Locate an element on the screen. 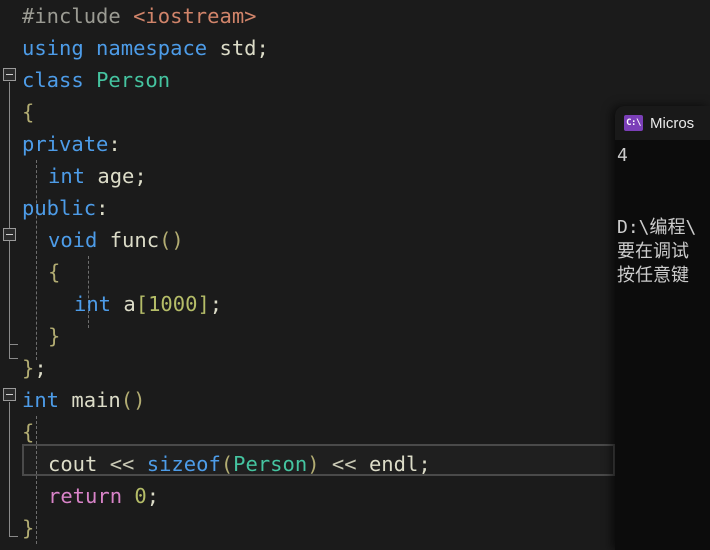 The height and width of the screenshot is (550, 710). code-token: public is located at coordinates (59, 208).